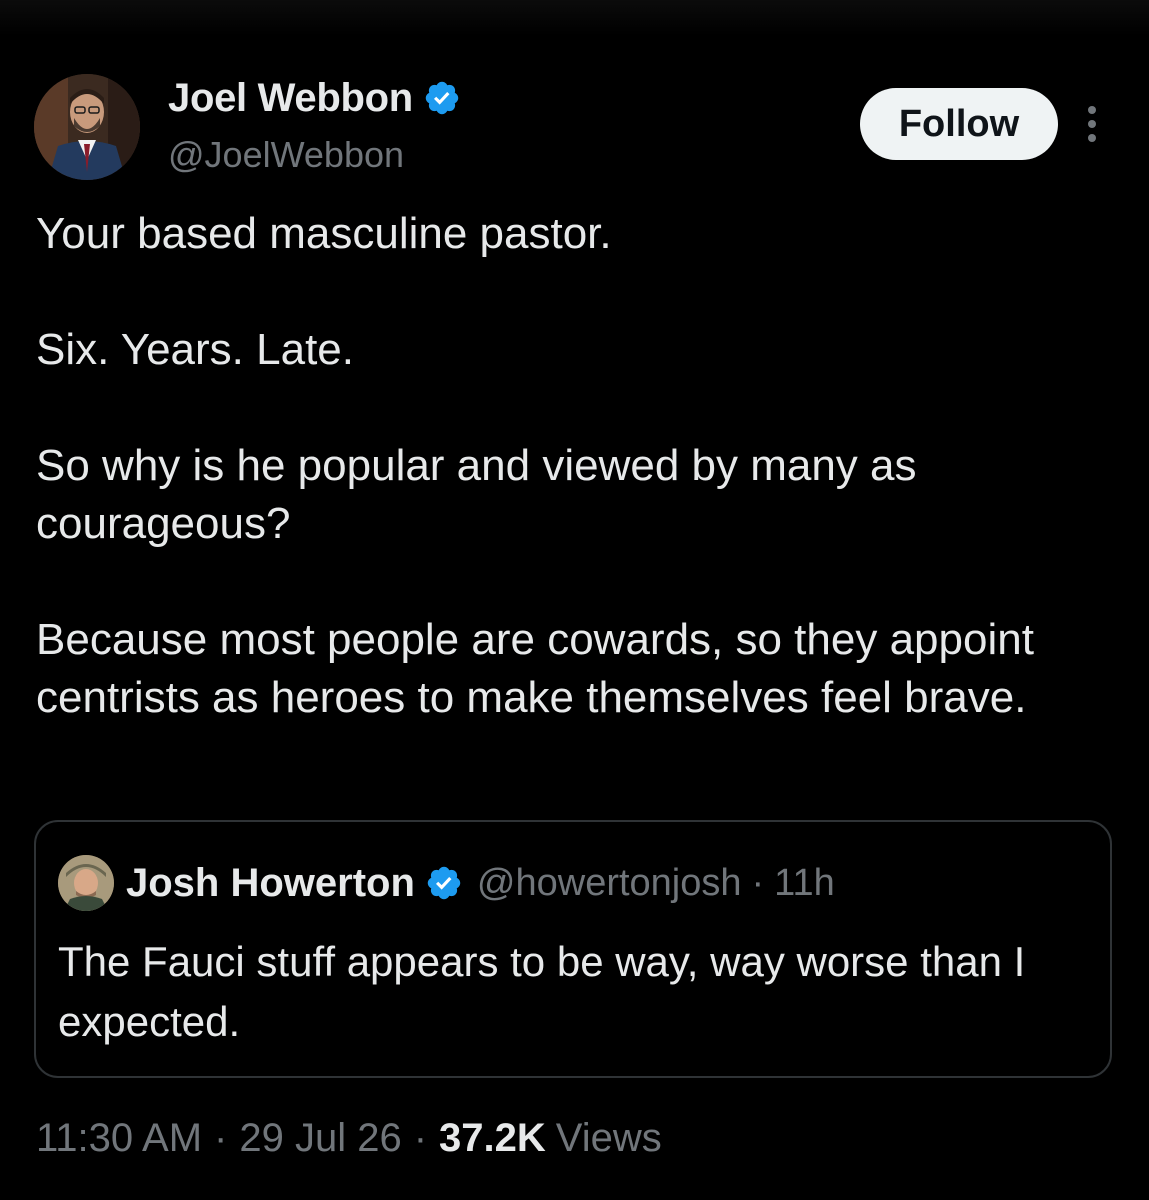  Describe the element at coordinates (320, 1138) in the screenshot. I see `tweet-date: 29 Jul 26` at that location.